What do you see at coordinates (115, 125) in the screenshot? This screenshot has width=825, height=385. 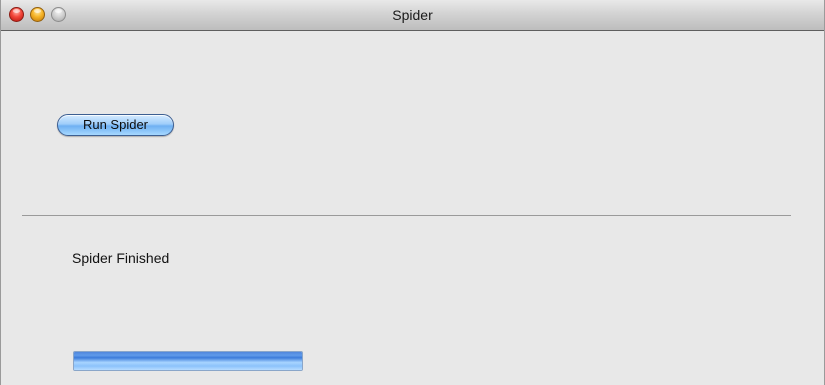 I see `run-spider-button: Run Spider` at bounding box center [115, 125].